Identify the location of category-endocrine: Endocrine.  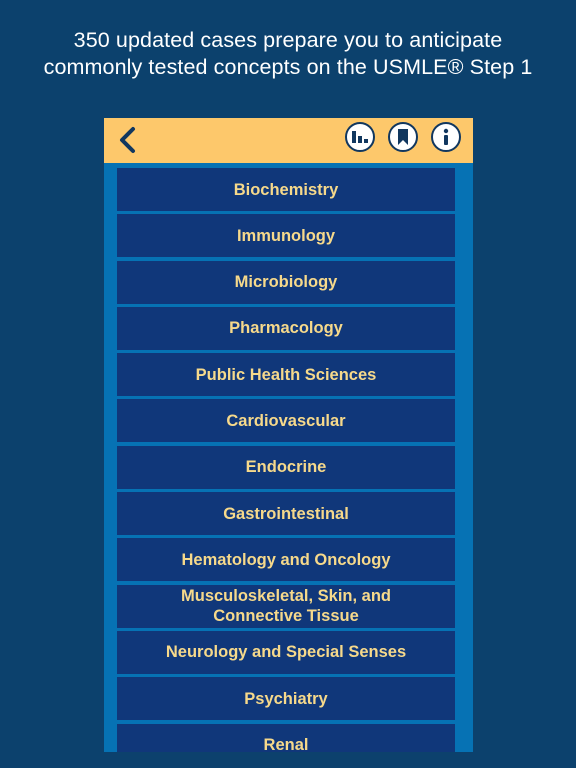
(286, 467).